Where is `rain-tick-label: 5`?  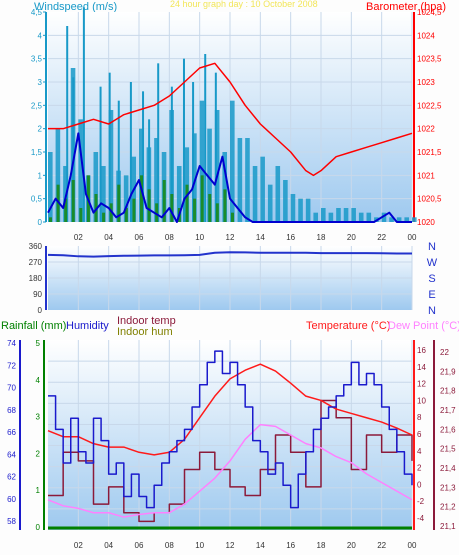 rain-tick-label: 5 is located at coordinates (38, 343).